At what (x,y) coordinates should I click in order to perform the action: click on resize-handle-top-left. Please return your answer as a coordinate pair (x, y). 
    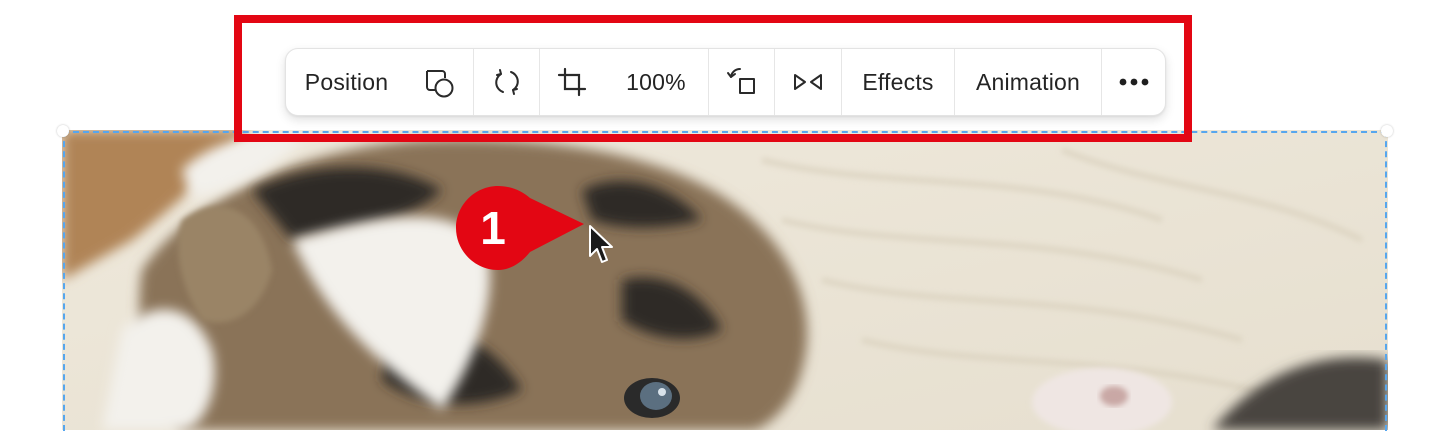
    Looking at the image, I should click on (63, 131).